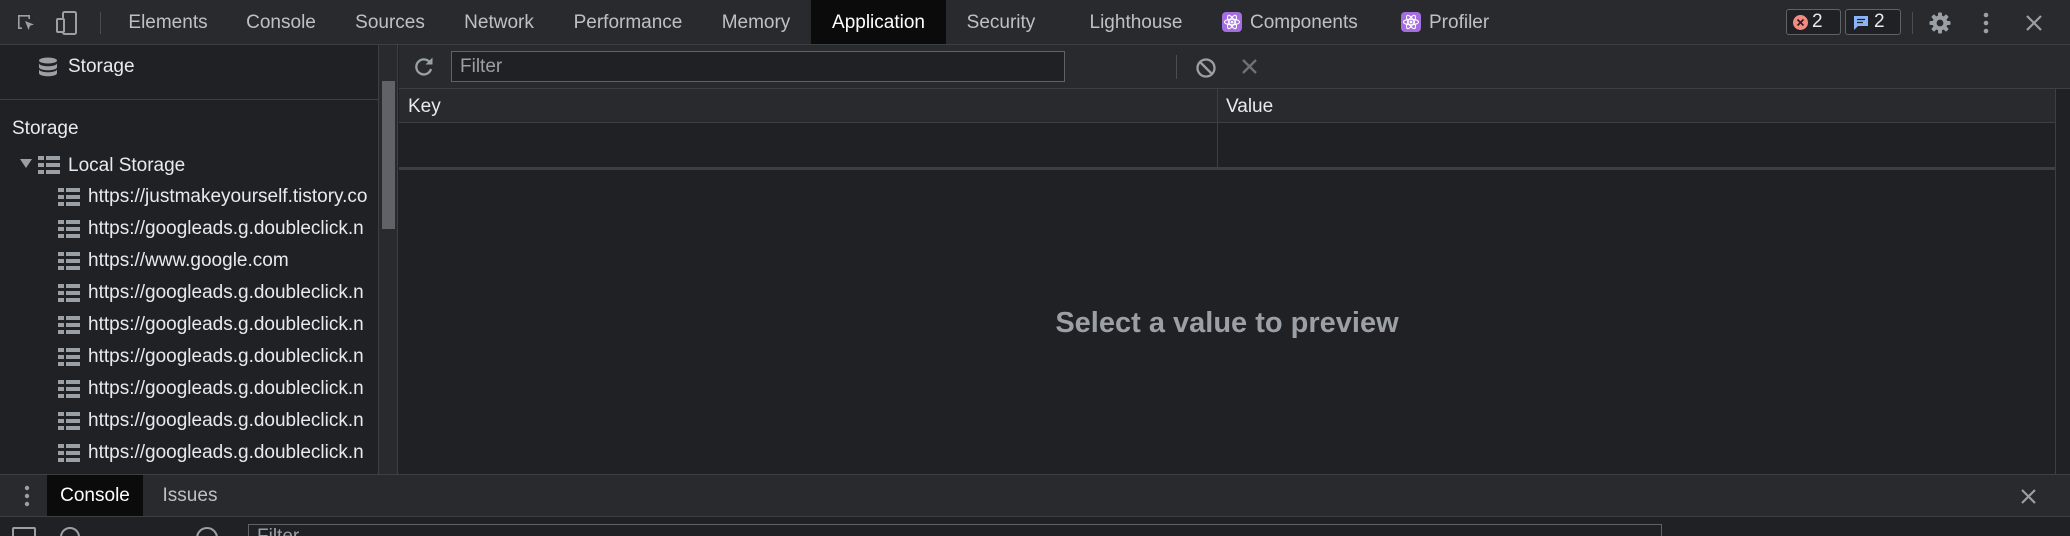  Describe the element at coordinates (189, 72) in the screenshot. I see `sidebar-storage-header: Storage` at that location.